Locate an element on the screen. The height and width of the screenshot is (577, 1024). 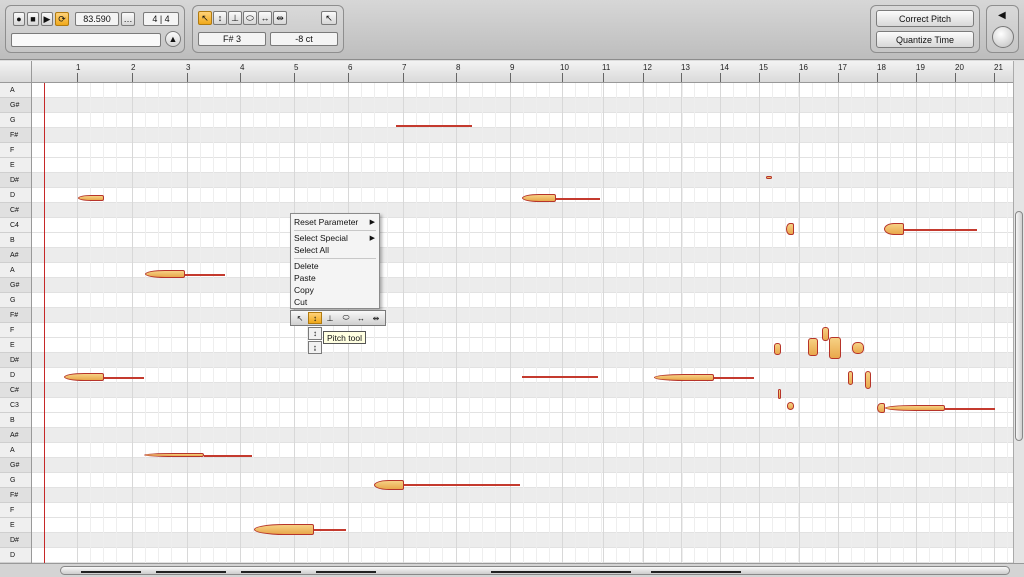
quantize-time-button: Quantize Time is located at coordinates (925, 39).